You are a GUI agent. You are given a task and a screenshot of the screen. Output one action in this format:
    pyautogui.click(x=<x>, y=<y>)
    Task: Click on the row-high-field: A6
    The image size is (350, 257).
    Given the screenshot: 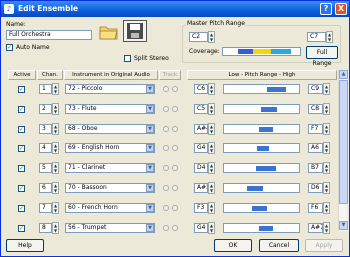 What is the action you would take?
    pyautogui.click(x=315, y=148)
    